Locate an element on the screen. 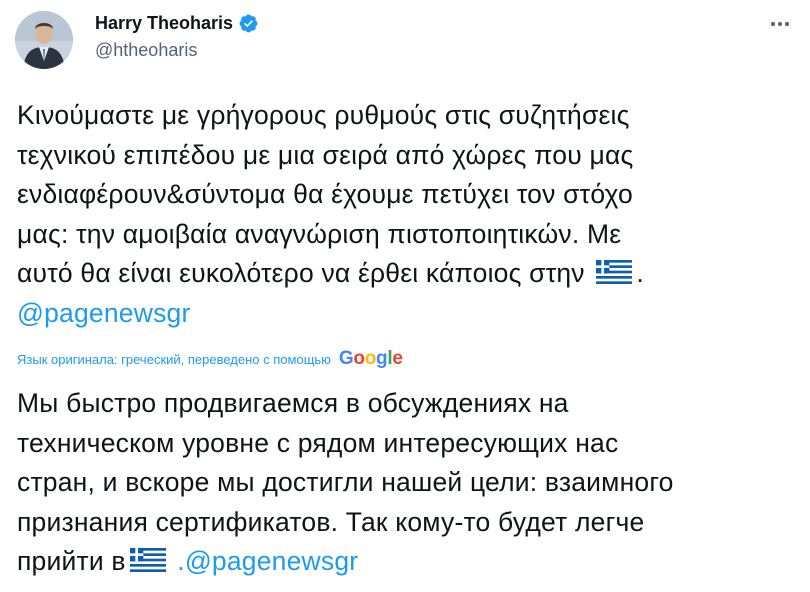 The image size is (810, 592). mention-link: @pagenewsgr is located at coordinates (103, 313).